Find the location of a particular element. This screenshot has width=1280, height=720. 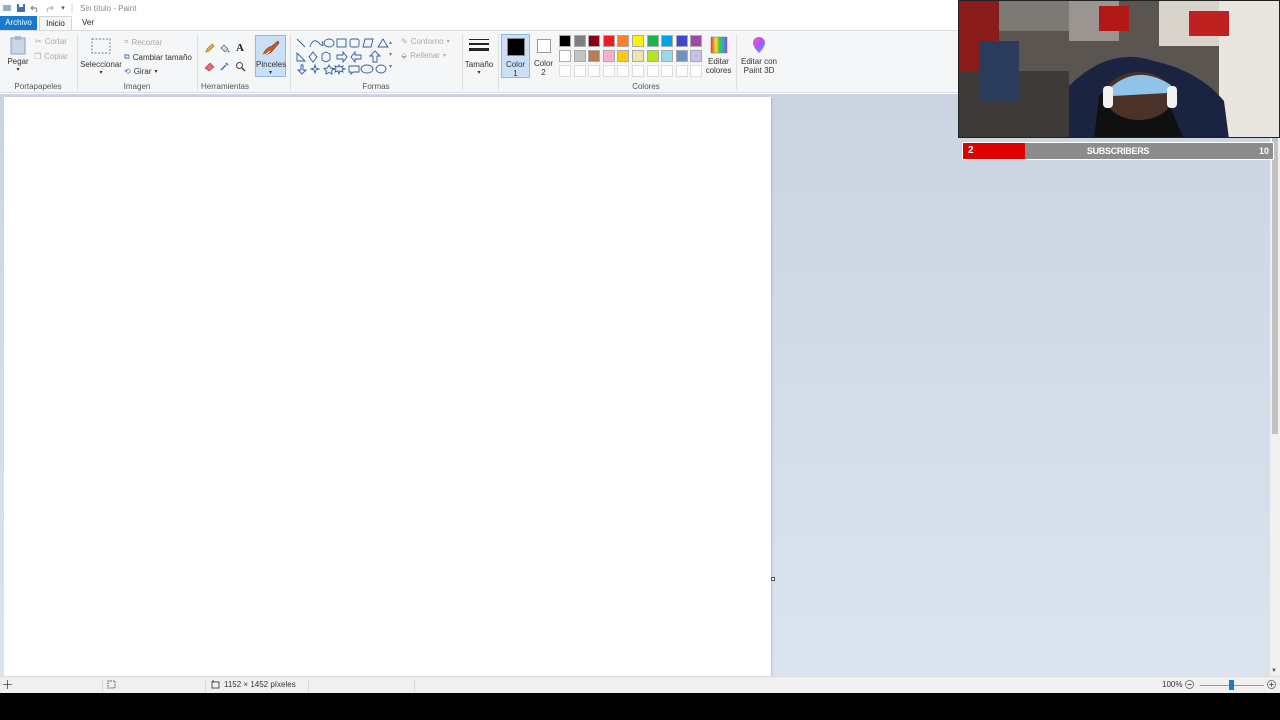

customize-quick-access-icon: ▾ is located at coordinates (63, 8).